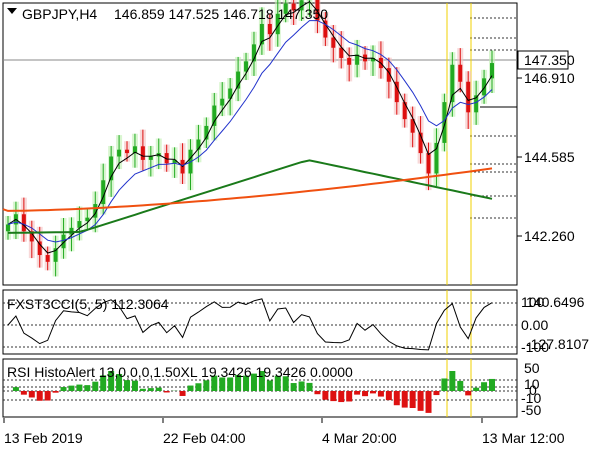 The height and width of the screenshot is (450, 600). Describe the element at coordinates (534, 325) in the screenshot. I see `cci-axis-zero: 0.00` at that location.